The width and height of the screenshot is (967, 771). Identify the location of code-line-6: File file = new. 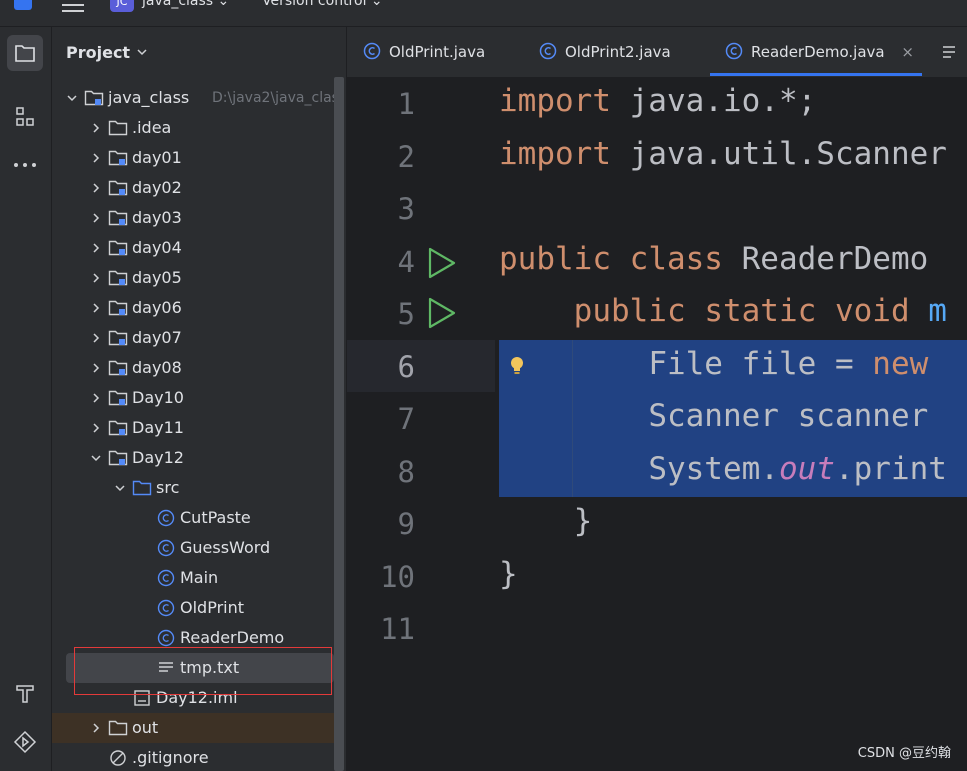
(713, 364).